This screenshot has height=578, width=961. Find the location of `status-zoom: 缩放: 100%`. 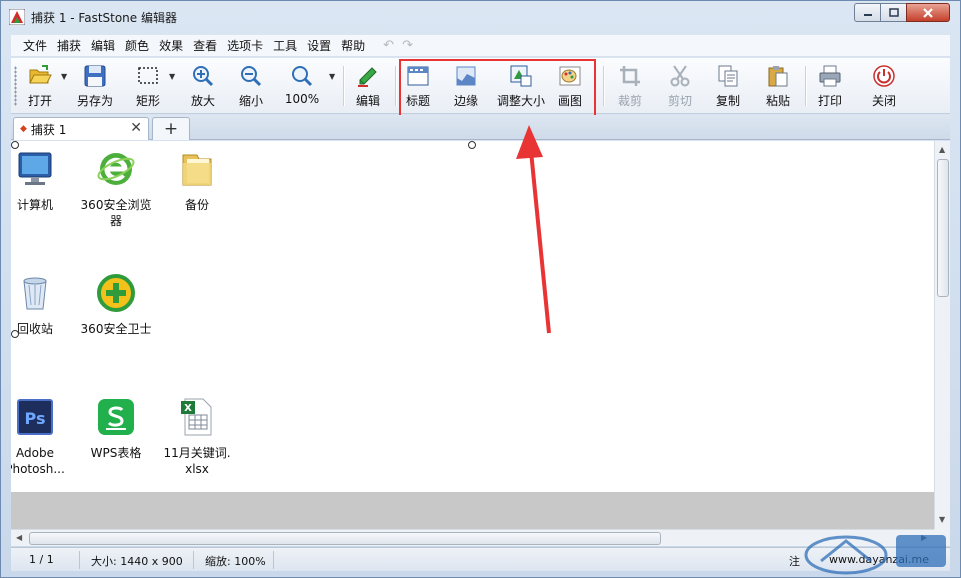

status-zoom: 缩放: 100% is located at coordinates (235, 561).